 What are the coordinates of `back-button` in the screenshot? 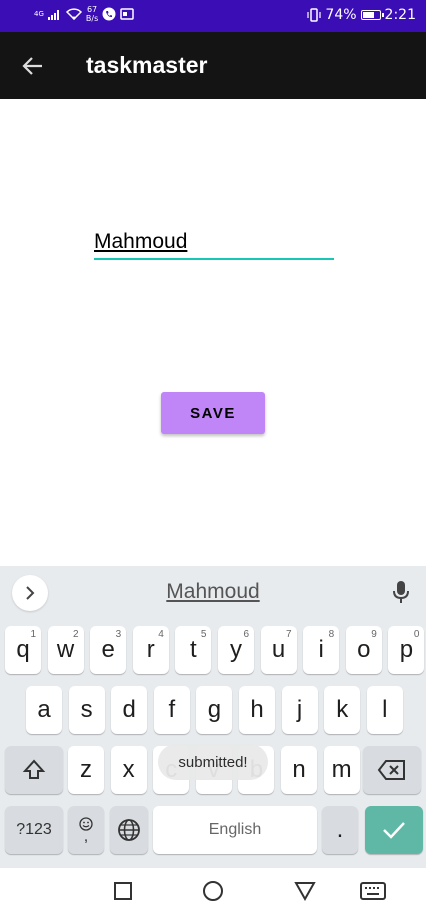 It's located at (33, 66).